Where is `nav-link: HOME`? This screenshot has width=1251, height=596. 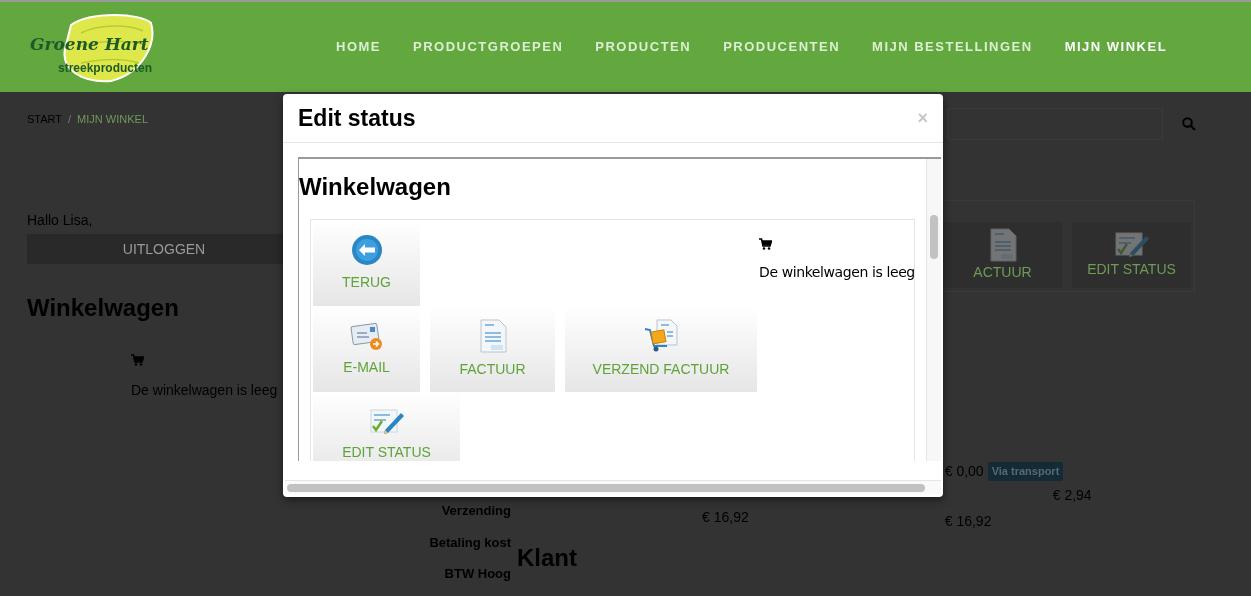
nav-link: HOME is located at coordinates (358, 47).